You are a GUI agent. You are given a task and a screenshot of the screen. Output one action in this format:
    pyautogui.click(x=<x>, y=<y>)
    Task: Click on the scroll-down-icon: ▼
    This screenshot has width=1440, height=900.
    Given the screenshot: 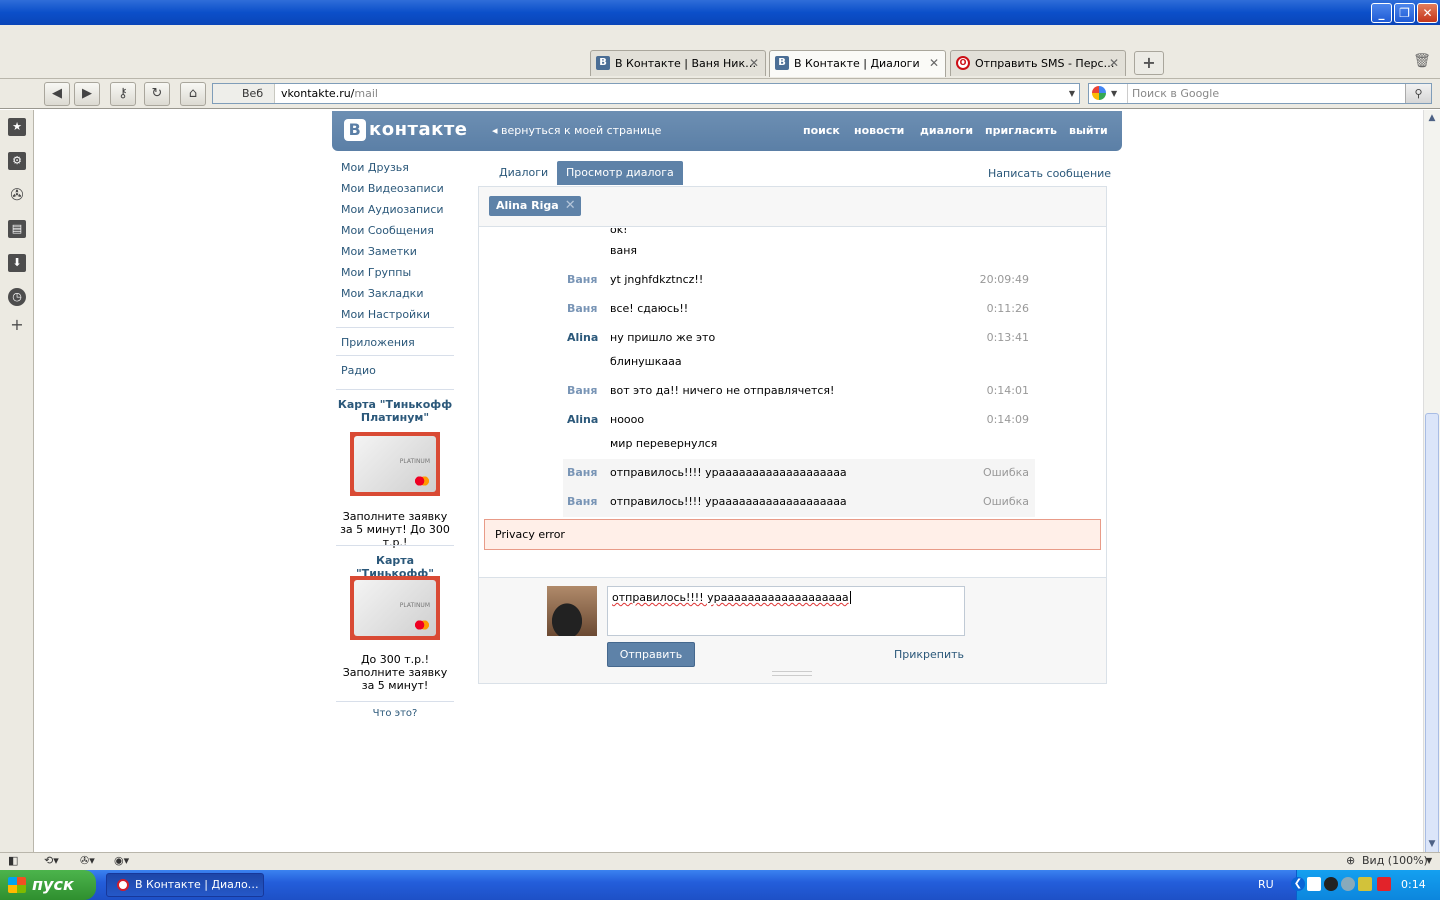 What is the action you would take?
    pyautogui.click(x=1432, y=844)
    